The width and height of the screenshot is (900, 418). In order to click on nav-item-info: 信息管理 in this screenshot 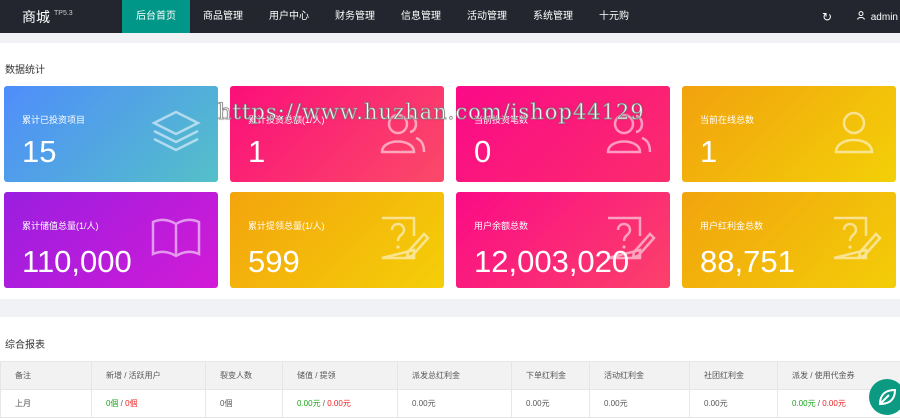, I will do `click(421, 16)`.